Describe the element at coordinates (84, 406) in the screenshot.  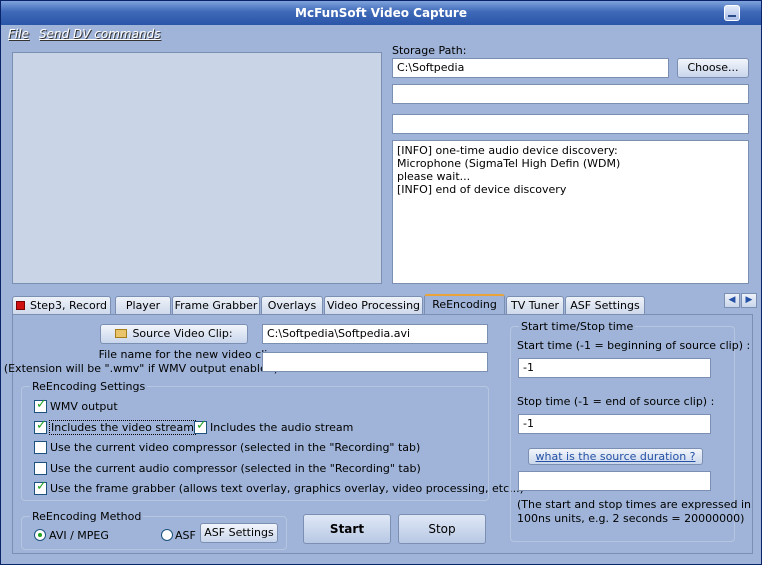
I see `wmv-output-label: WMV output` at that location.